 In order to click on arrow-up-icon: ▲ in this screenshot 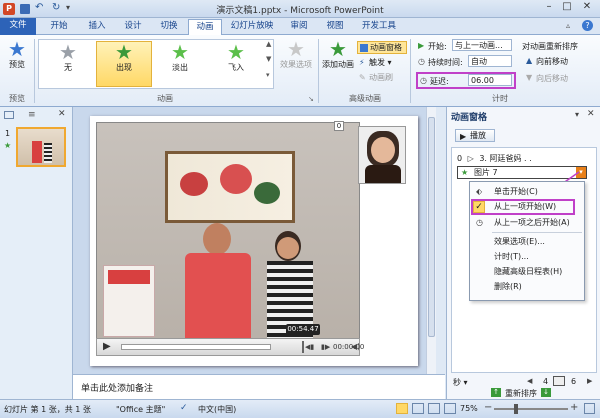, I will do `click(529, 60)`.